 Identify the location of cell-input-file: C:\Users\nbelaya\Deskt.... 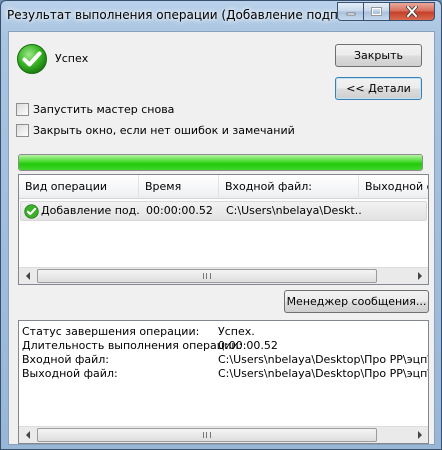
(293, 210).